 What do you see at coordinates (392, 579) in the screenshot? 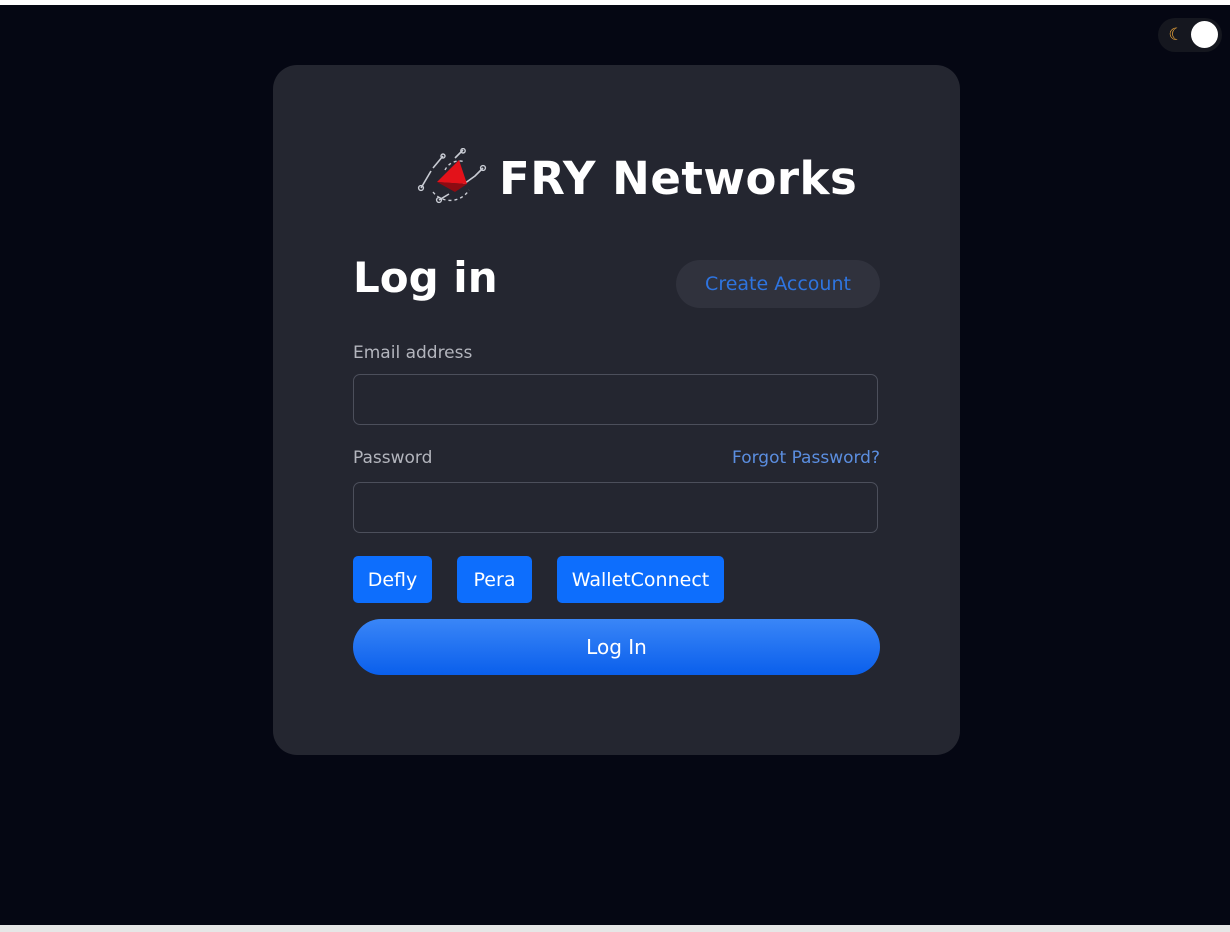
I see `defly-wallet-button: Defly` at bounding box center [392, 579].